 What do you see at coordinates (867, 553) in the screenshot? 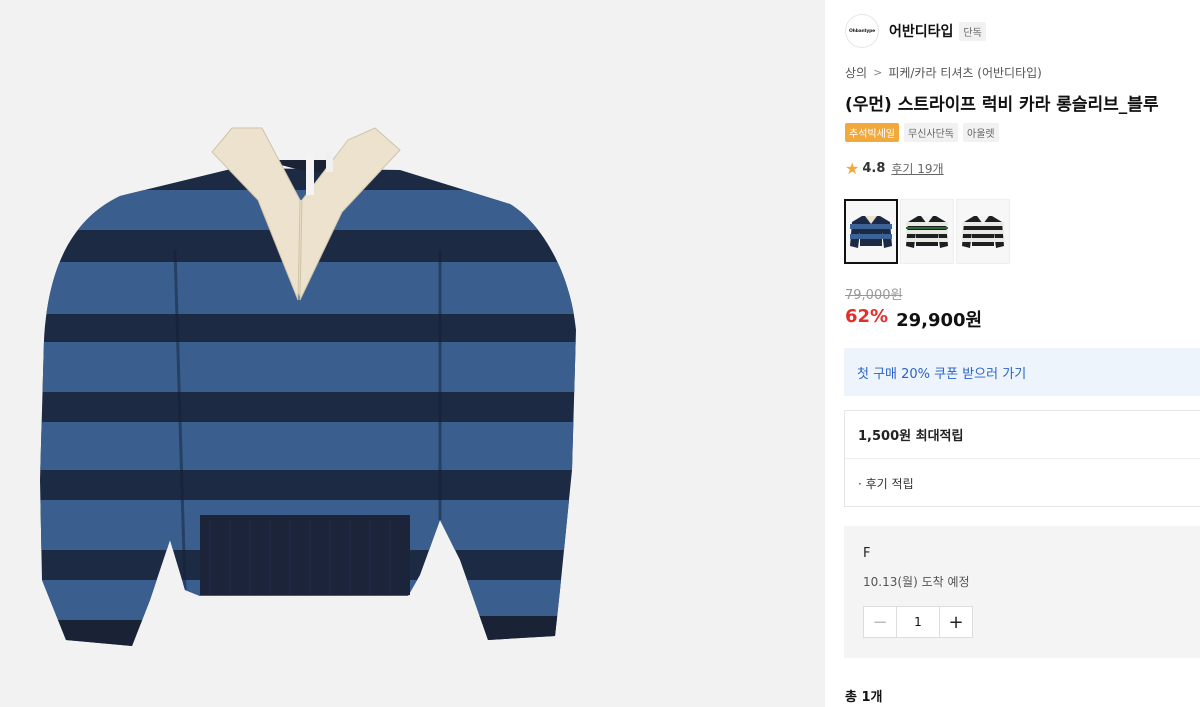
I see `option-size: F` at bounding box center [867, 553].